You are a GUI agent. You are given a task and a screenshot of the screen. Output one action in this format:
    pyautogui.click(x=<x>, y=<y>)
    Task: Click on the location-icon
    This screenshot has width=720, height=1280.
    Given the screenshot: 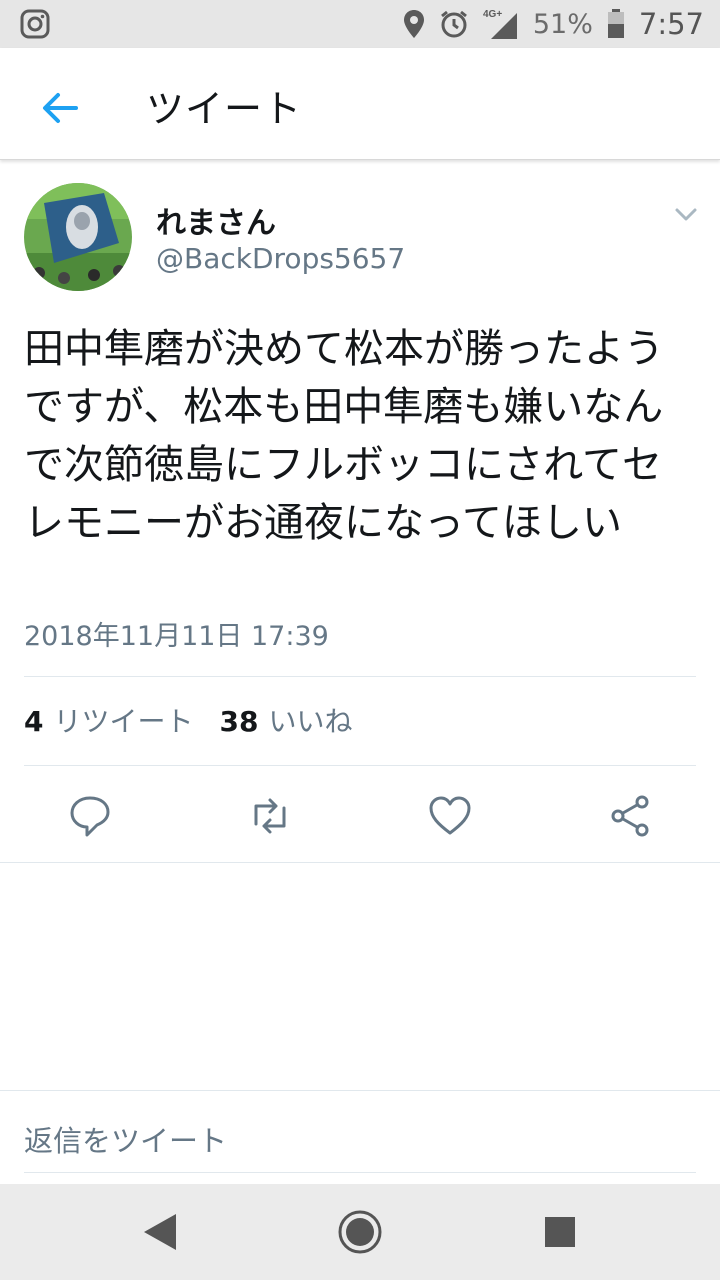 What is the action you would take?
    pyautogui.click(x=413, y=24)
    